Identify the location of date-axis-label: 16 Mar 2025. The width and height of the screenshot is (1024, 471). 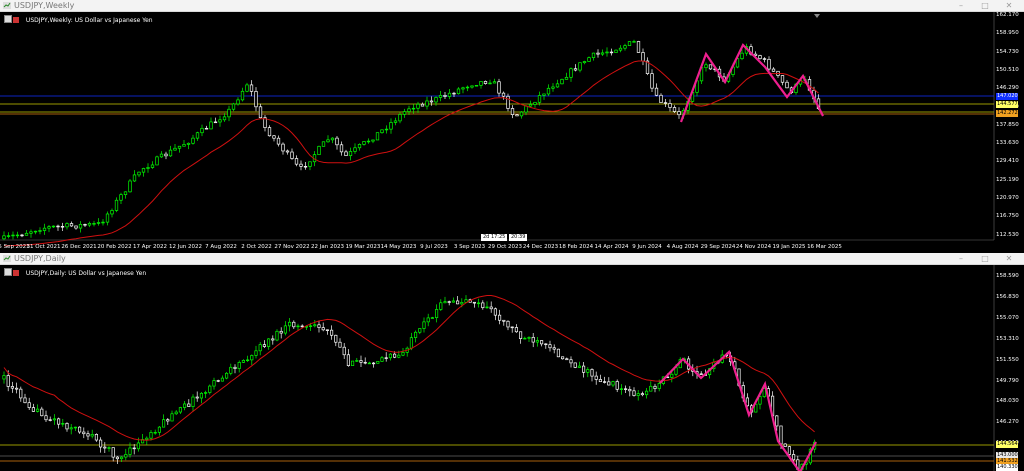
(824, 247).